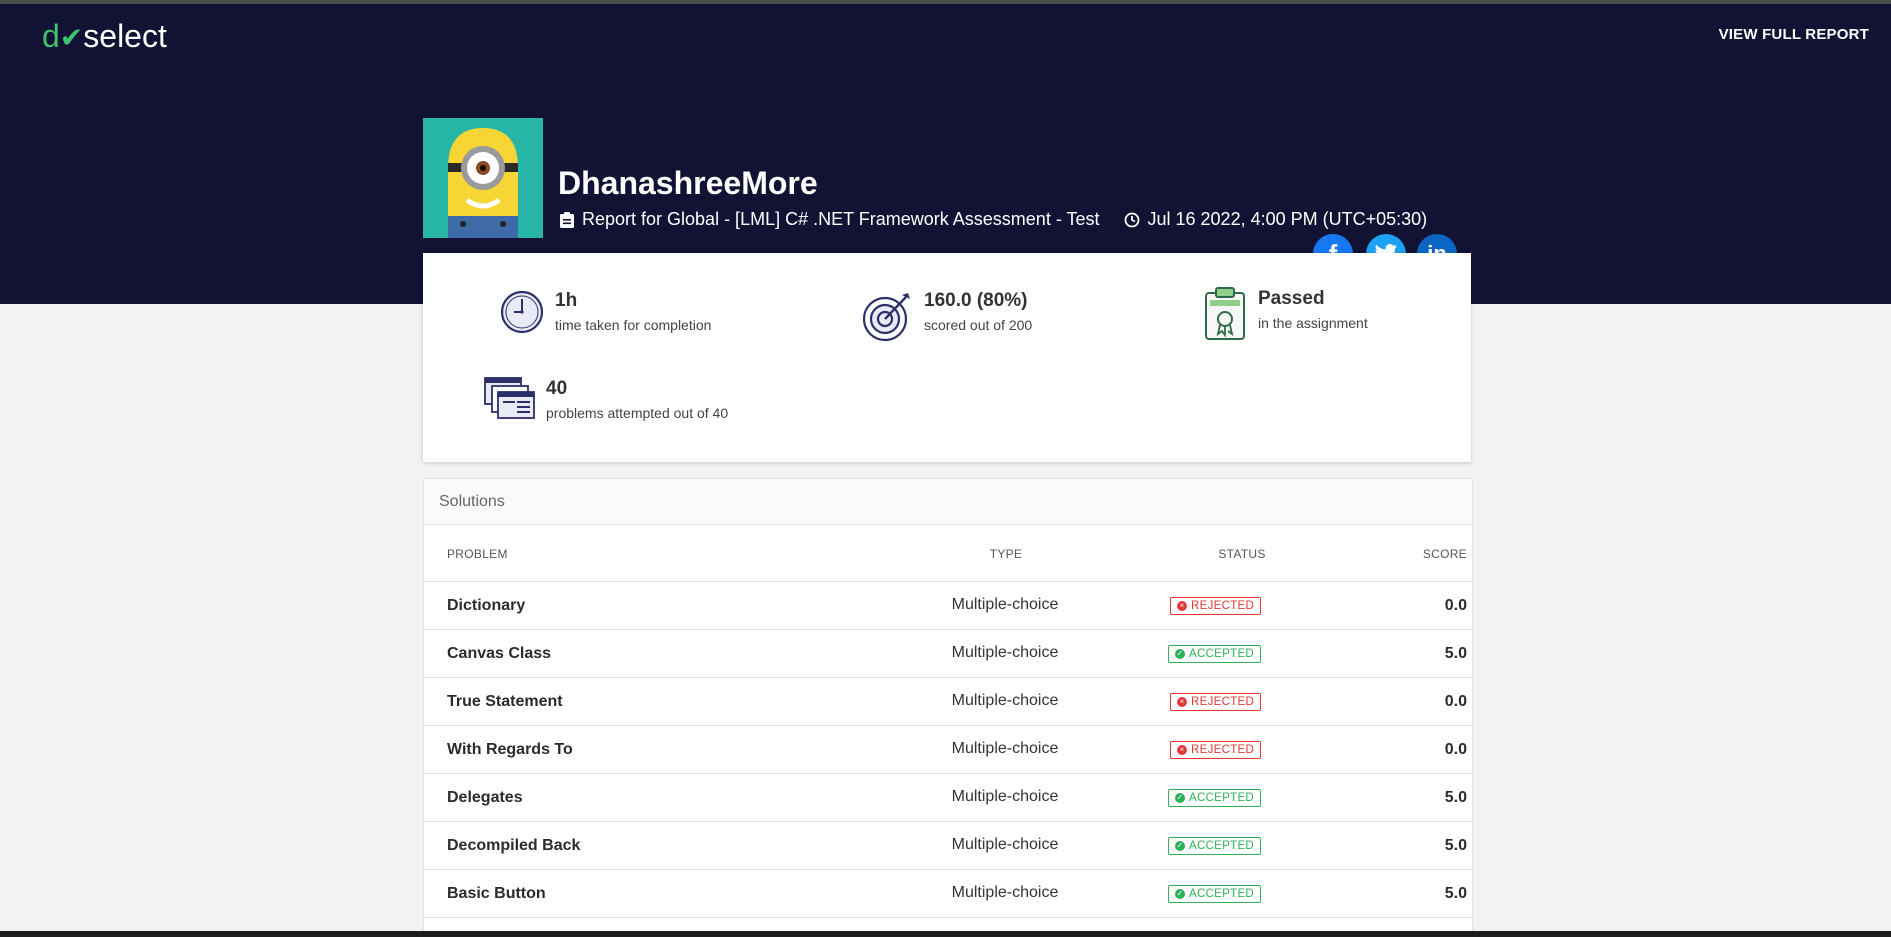 The width and height of the screenshot is (1891, 937). Describe the element at coordinates (946, 316) in the screenshot. I see `stat-score: 160.0 (80%) scored out of 200` at that location.